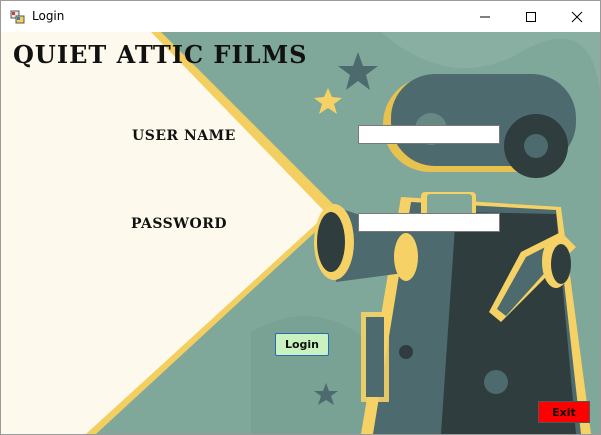 This screenshot has height=435, width=601. What do you see at coordinates (18, 17) in the screenshot?
I see `app-icon` at bounding box center [18, 17].